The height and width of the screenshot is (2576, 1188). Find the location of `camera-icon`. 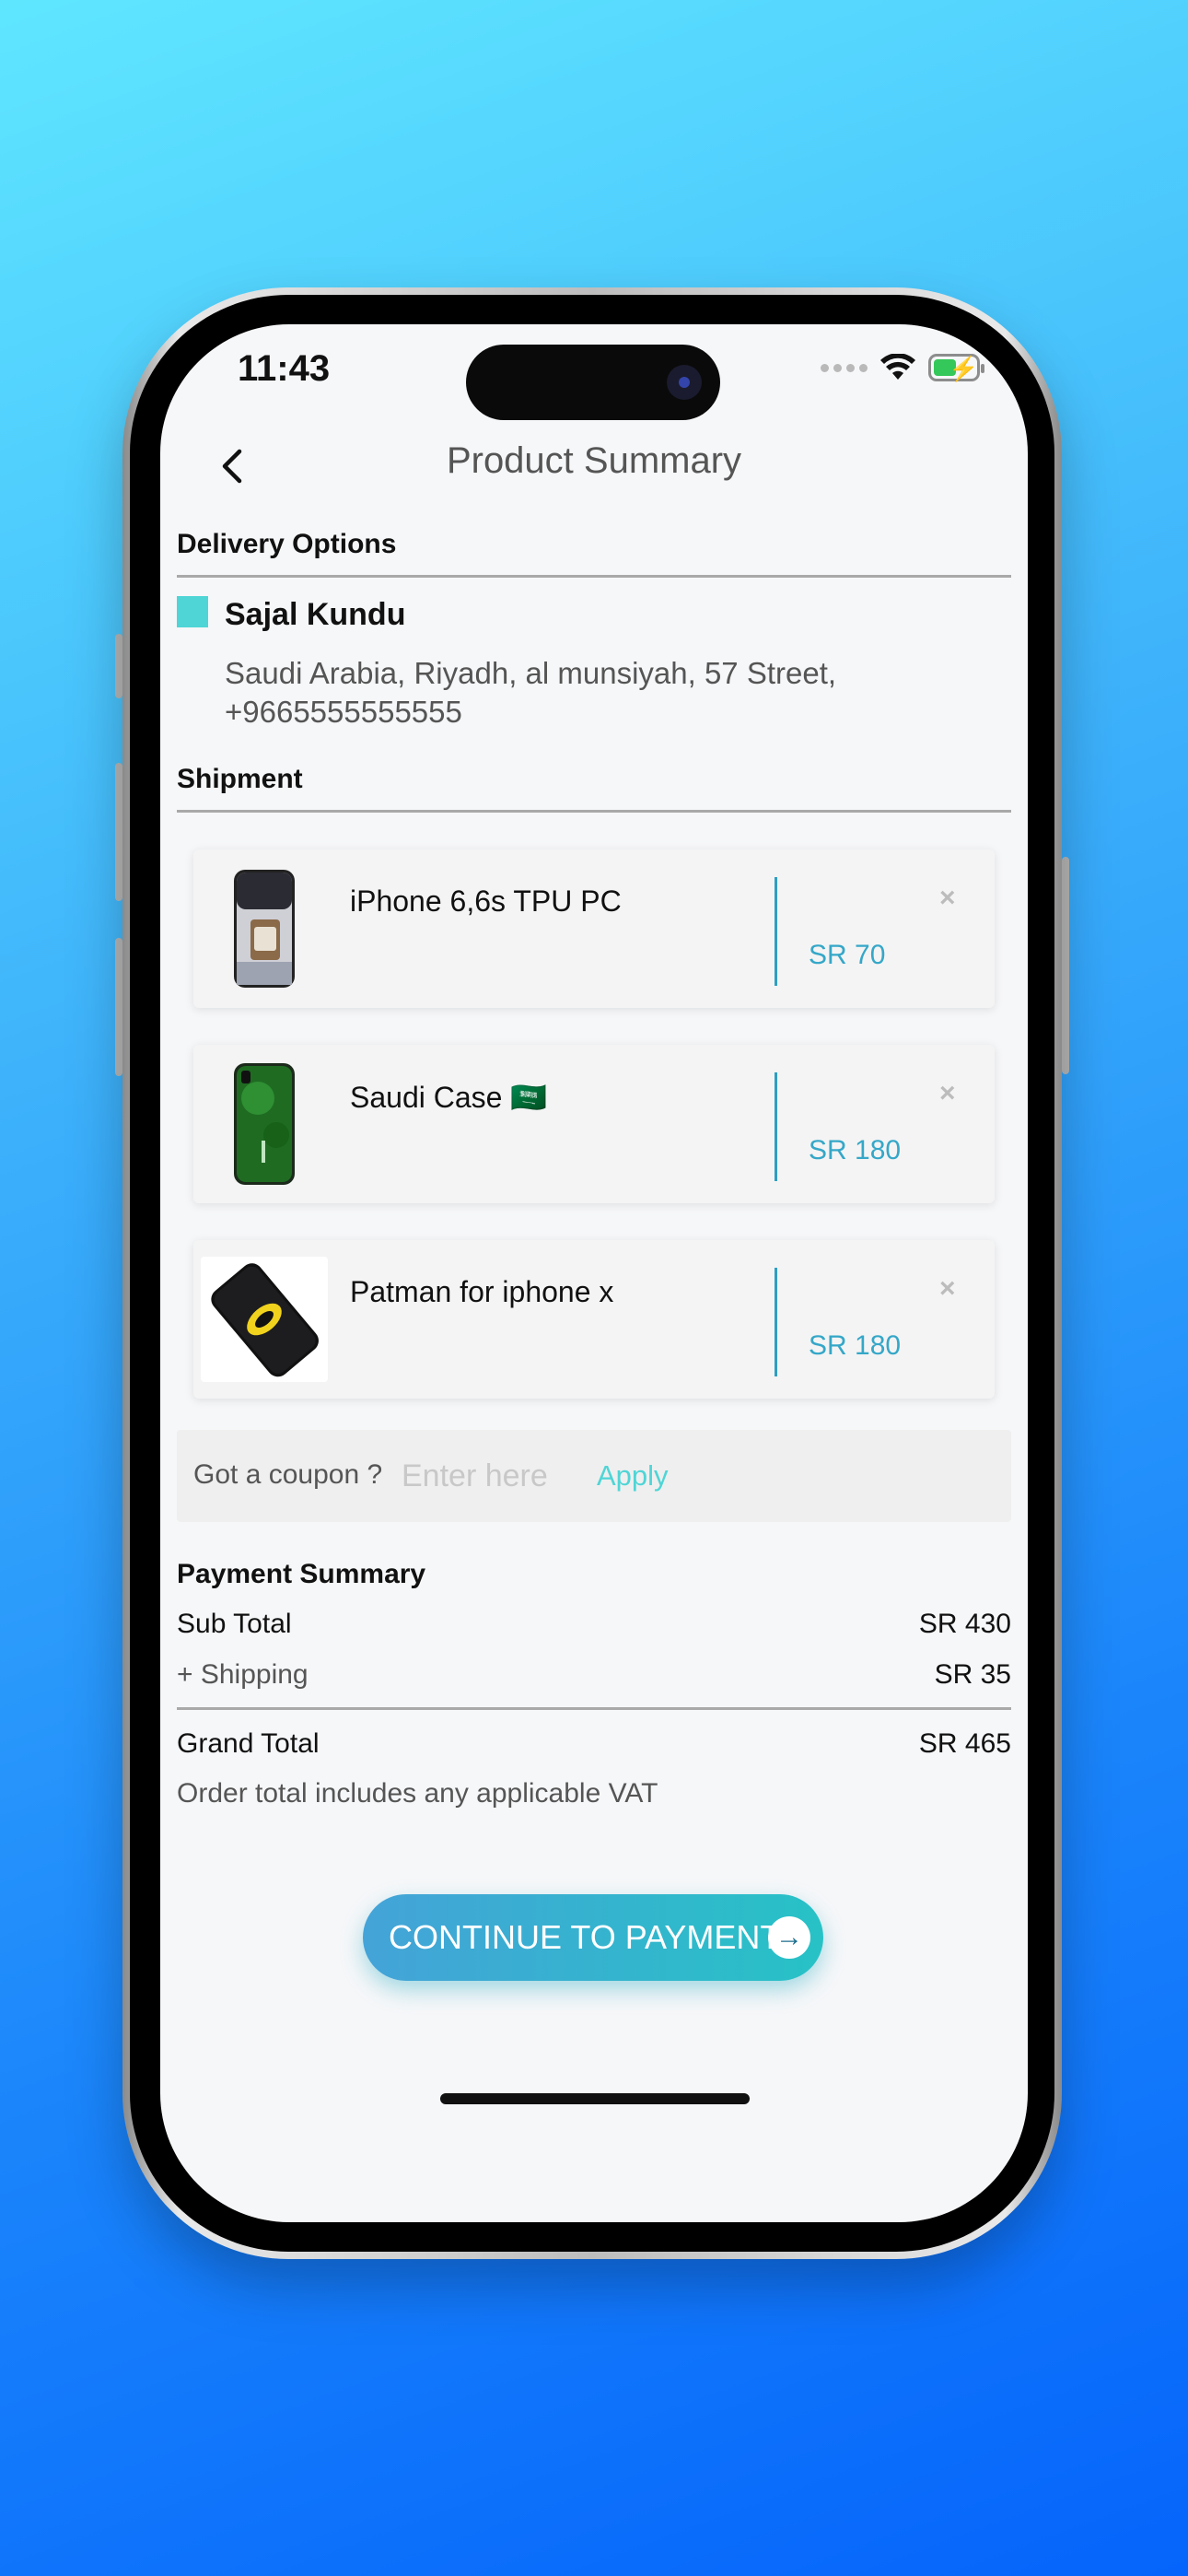

camera-icon is located at coordinates (684, 382).